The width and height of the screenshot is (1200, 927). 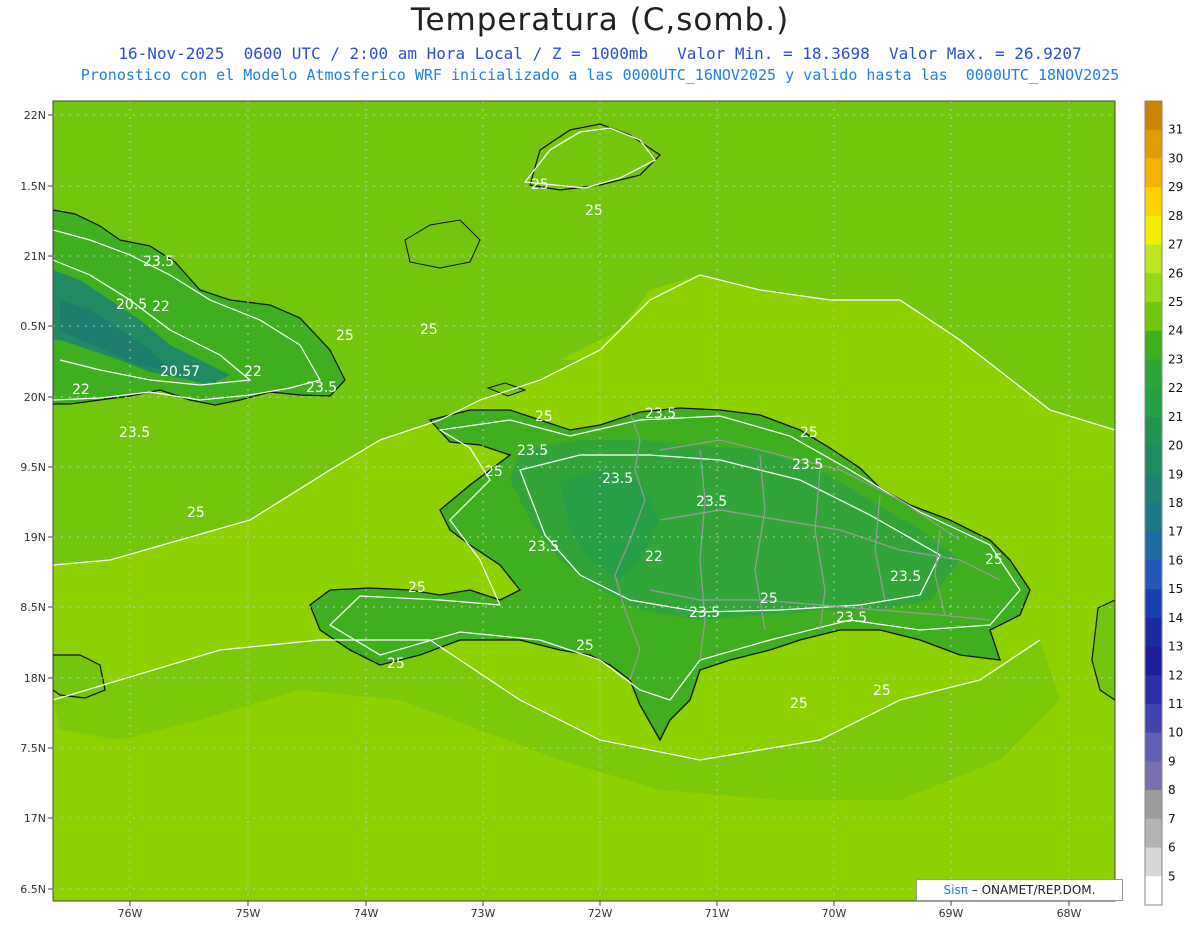 What do you see at coordinates (33, 186) in the screenshot?
I see `lat-tick-label: 1.5N` at bounding box center [33, 186].